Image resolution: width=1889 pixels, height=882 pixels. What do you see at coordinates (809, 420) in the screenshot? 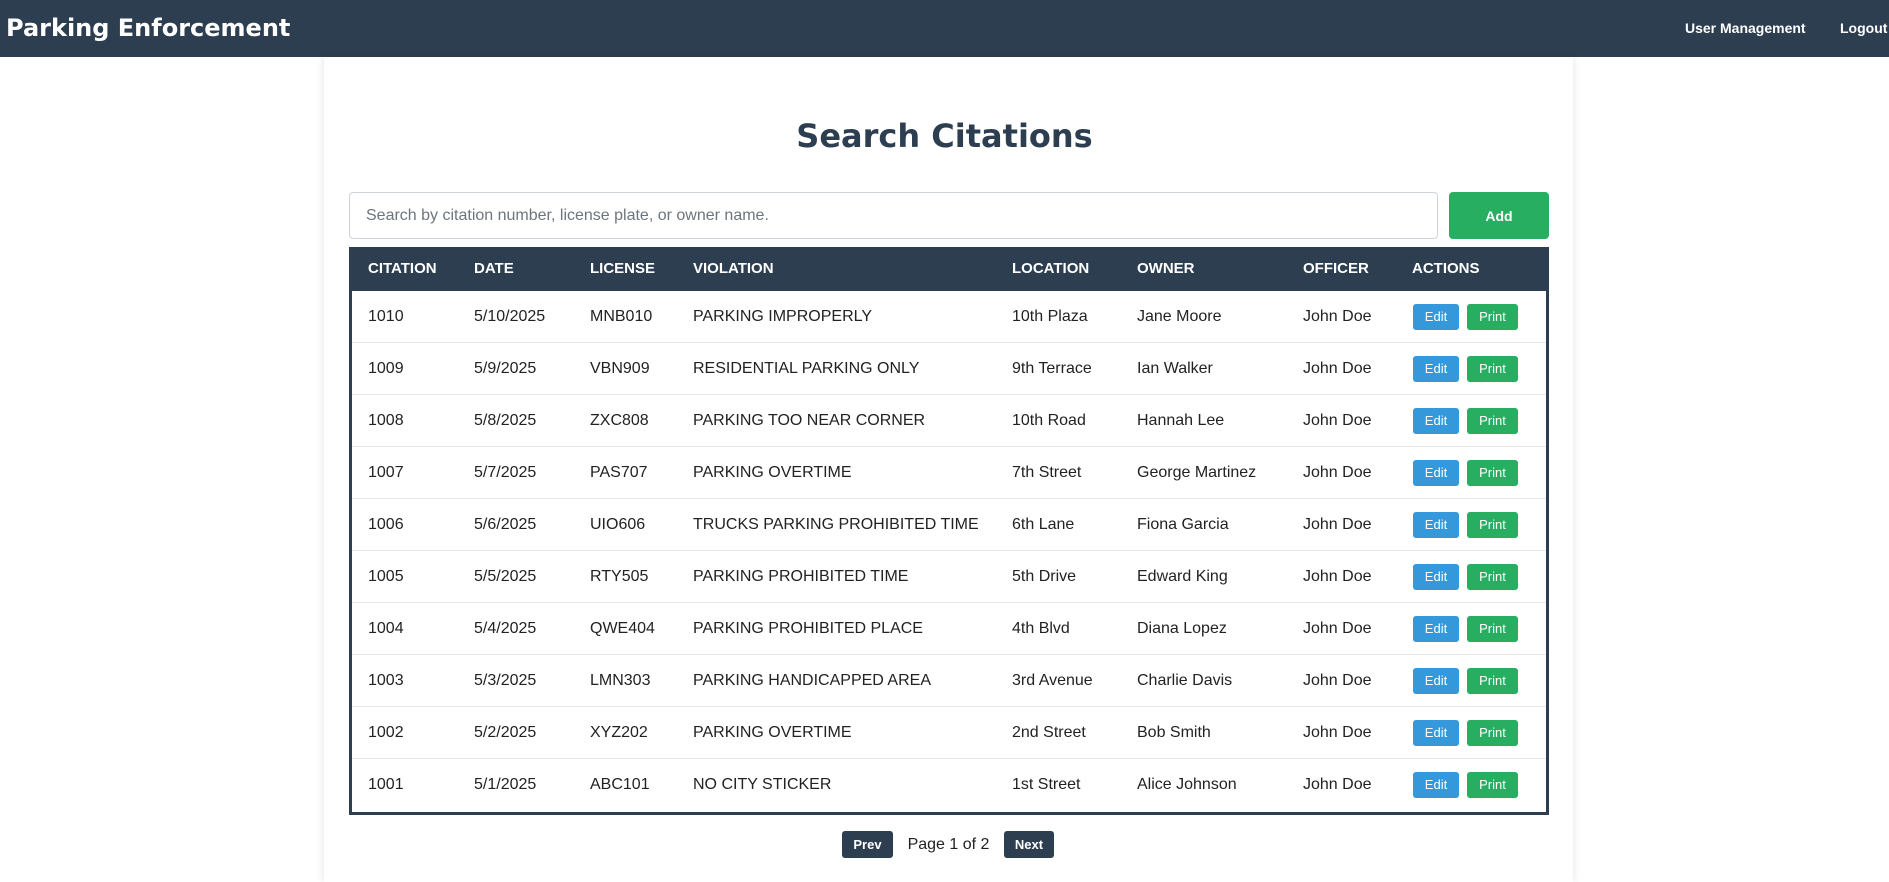
I see `cell-violation: PARKING TOO NEAR CORNER` at bounding box center [809, 420].